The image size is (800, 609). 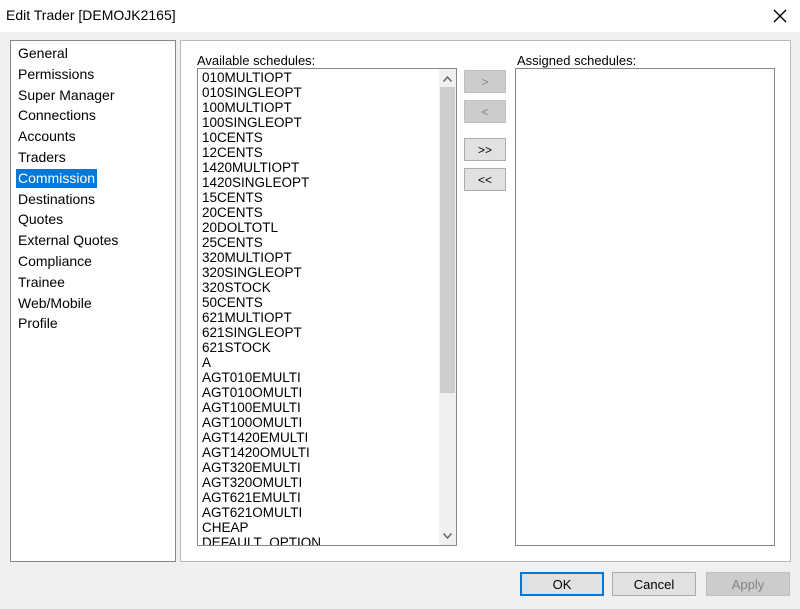 What do you see at coordinates (320, 452) in the screenshot?
I see `list-item: AGT1420OMULTI` at bounding box center [320, 452].